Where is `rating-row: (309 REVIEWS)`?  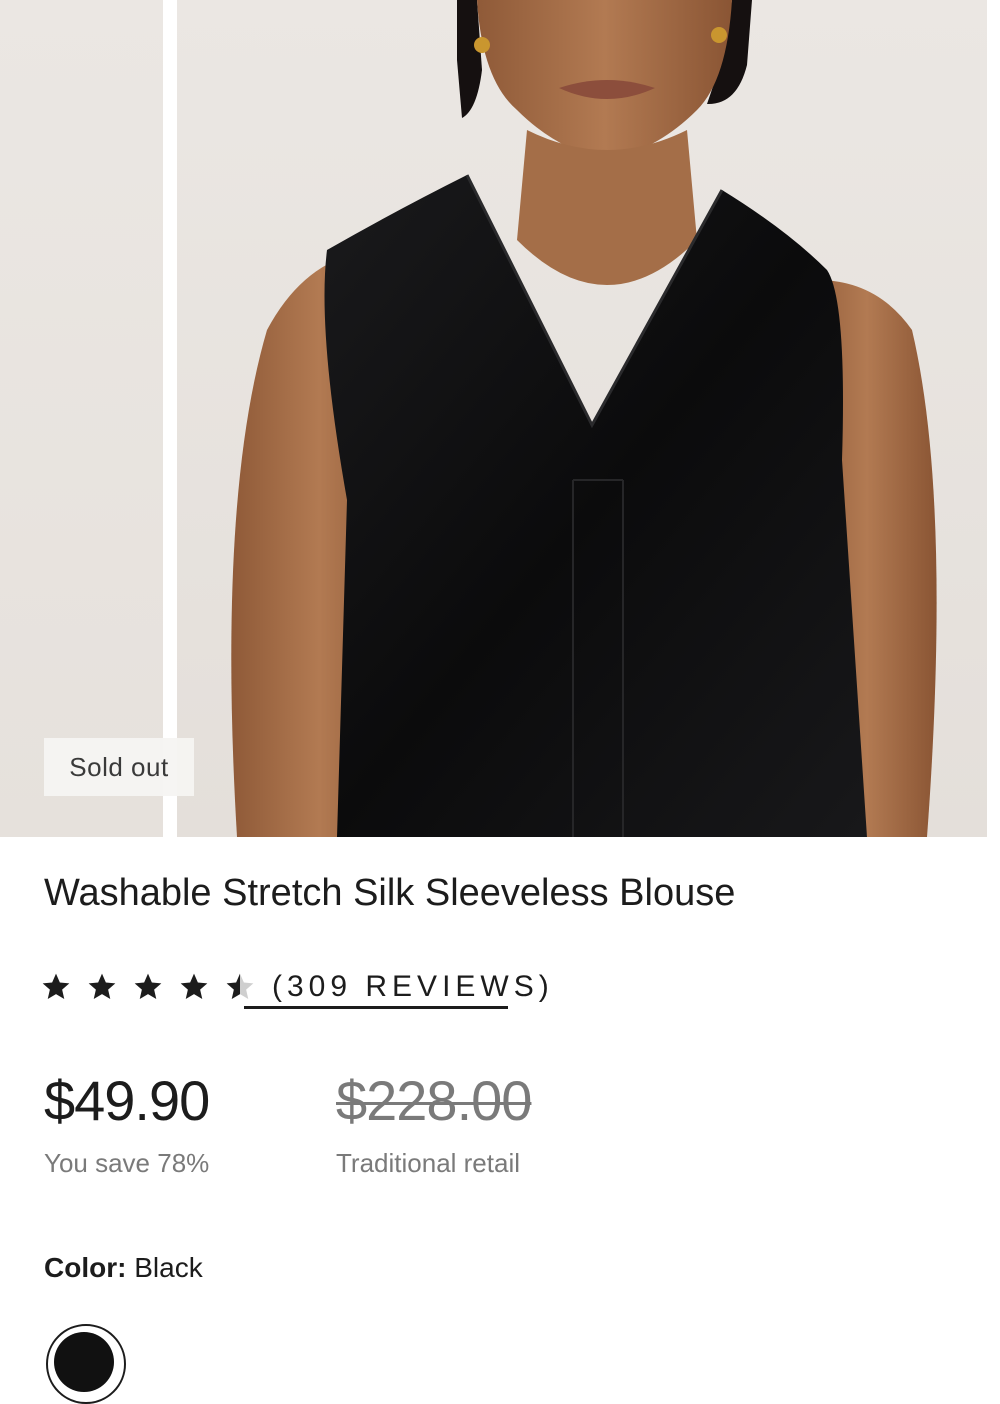 rating-row: (309 REVIEWS) is located at coordinates (297, 987).